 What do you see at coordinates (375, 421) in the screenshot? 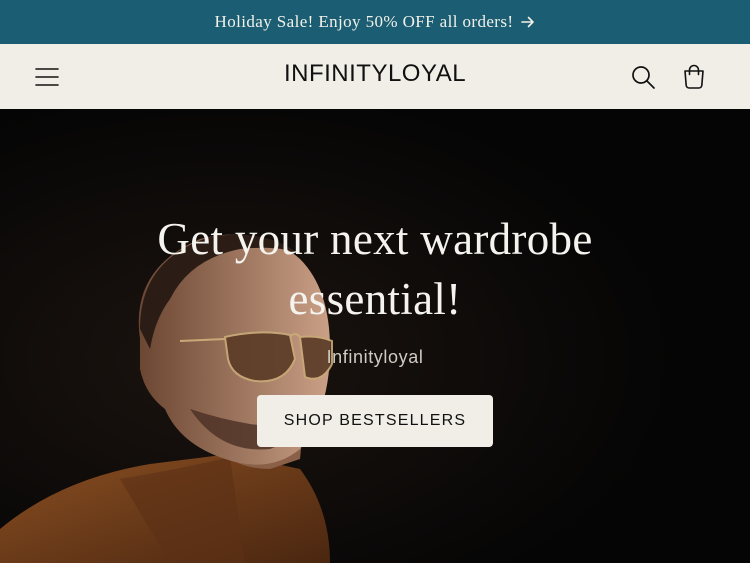
I see `shop-bestsellers-button: SHOP BESTSELLERS` at bounding box center [375, 421].